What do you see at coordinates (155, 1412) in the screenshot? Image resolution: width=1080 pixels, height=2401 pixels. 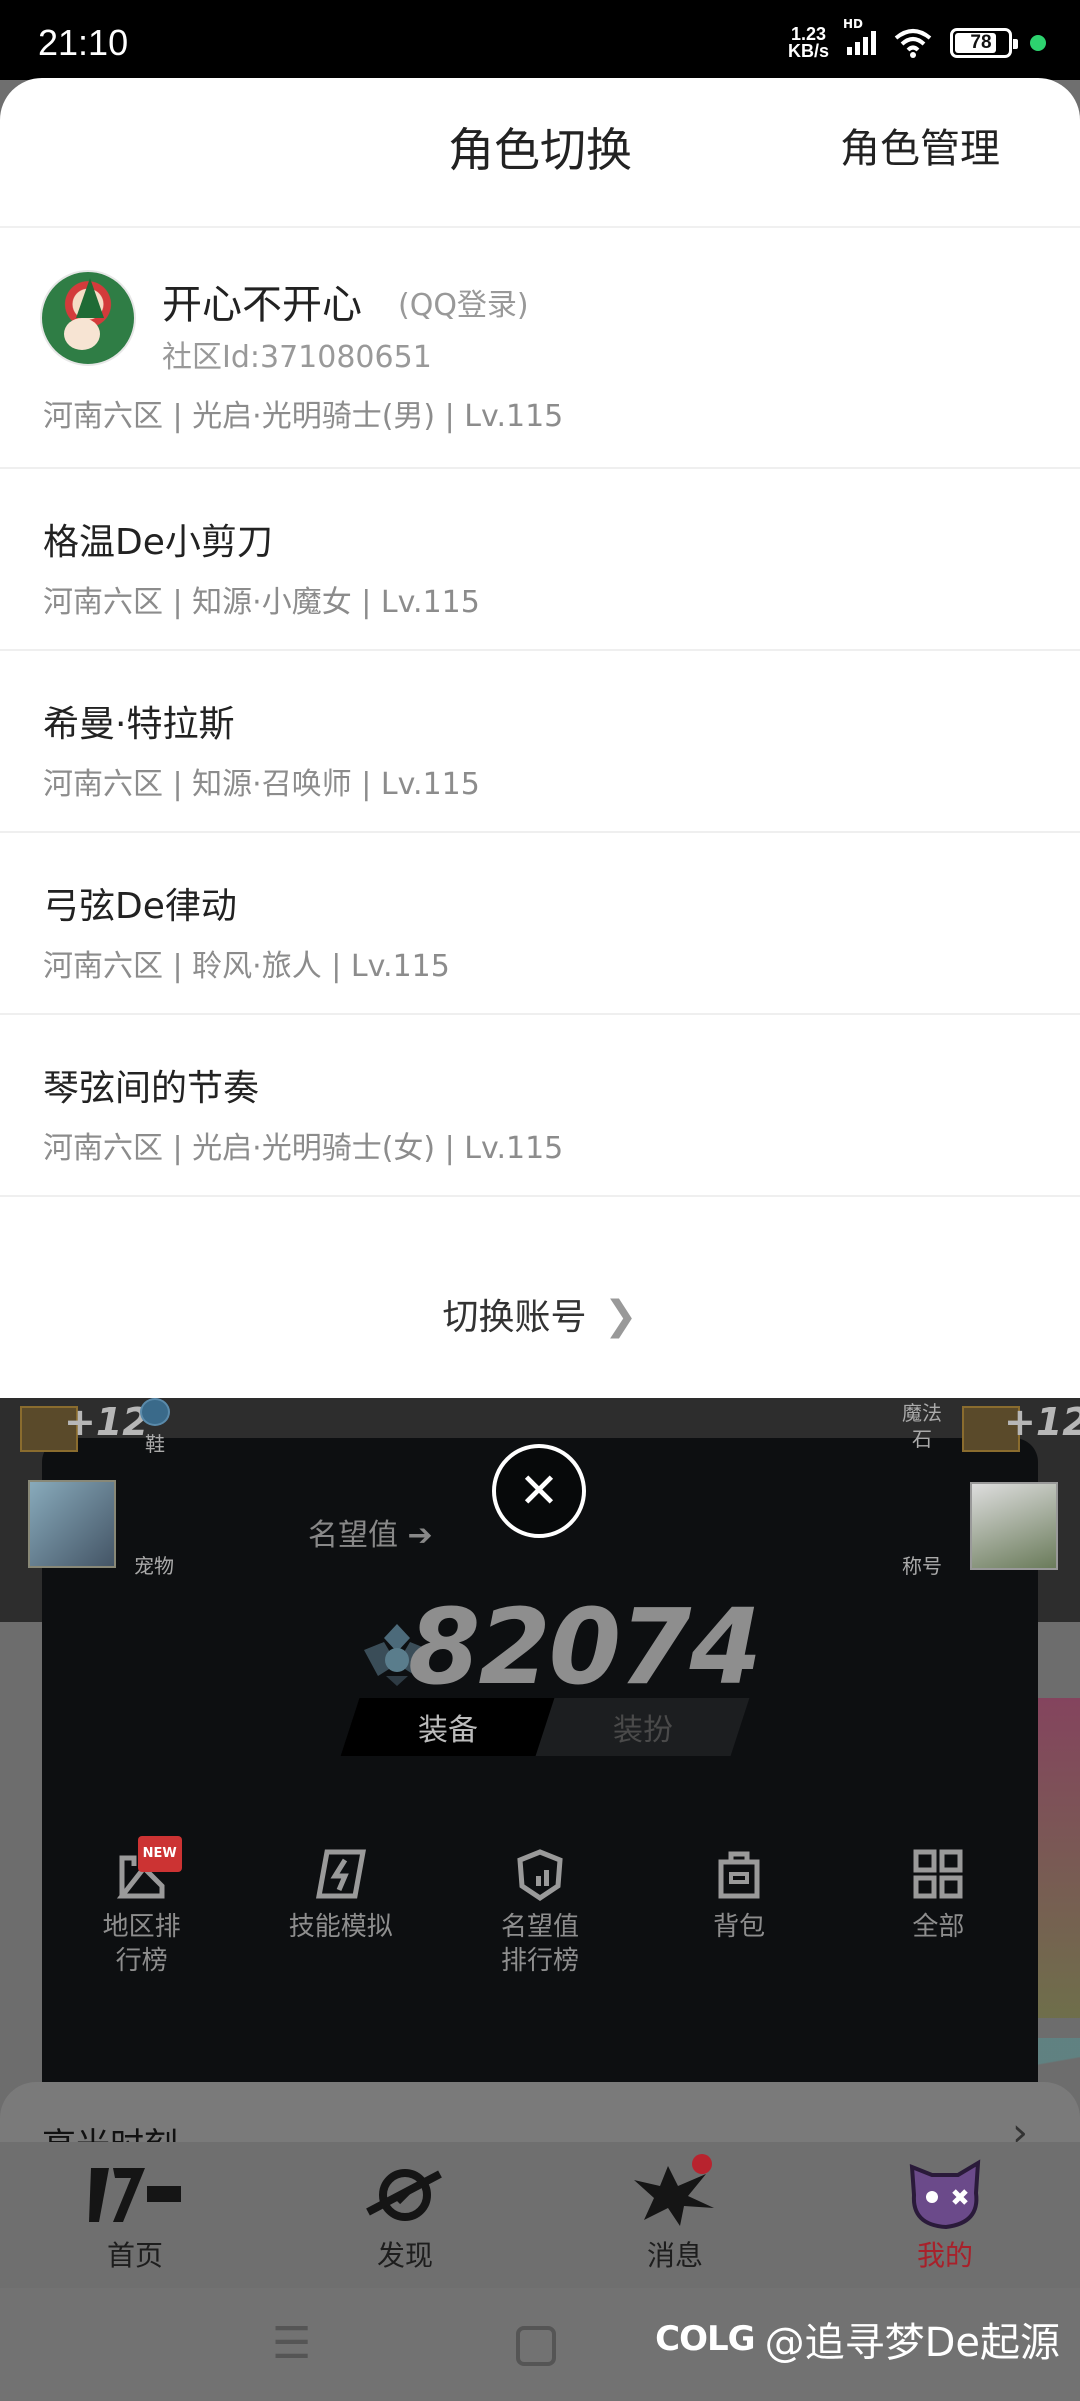 I see `equip-slot-shoe-icon` at bounding box center [155, 1412].